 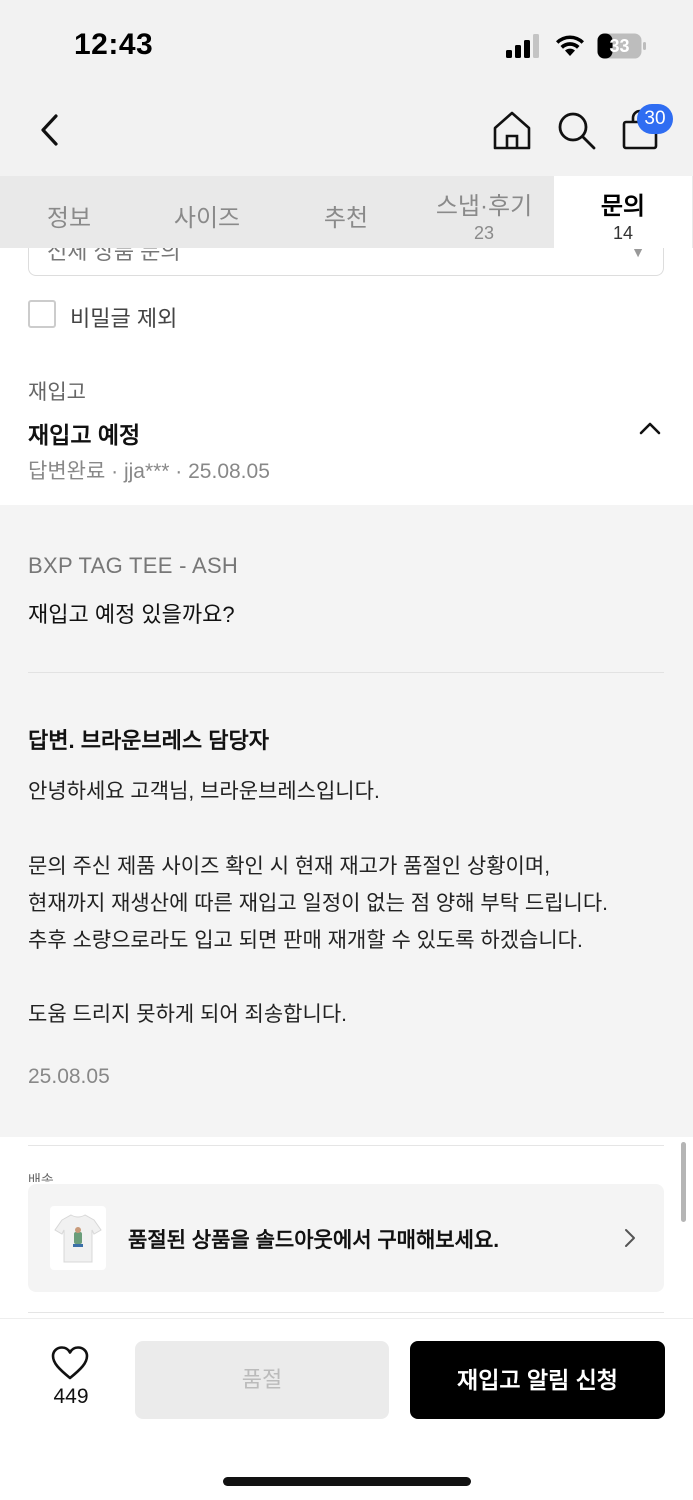 I want to click on status-bar: 12:43 33, so click(x=346, y=45).